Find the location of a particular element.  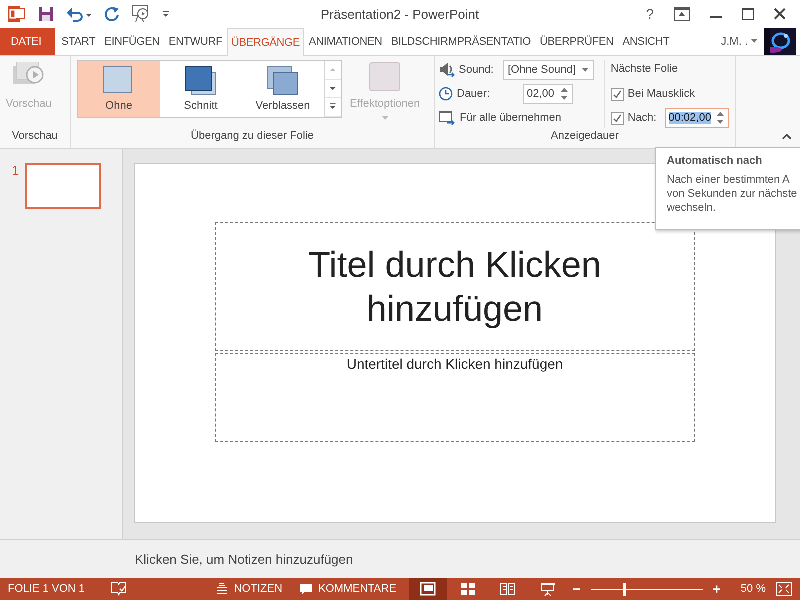

apply-all-button: Für alle übernehmen is located at coordinates (500, 118).